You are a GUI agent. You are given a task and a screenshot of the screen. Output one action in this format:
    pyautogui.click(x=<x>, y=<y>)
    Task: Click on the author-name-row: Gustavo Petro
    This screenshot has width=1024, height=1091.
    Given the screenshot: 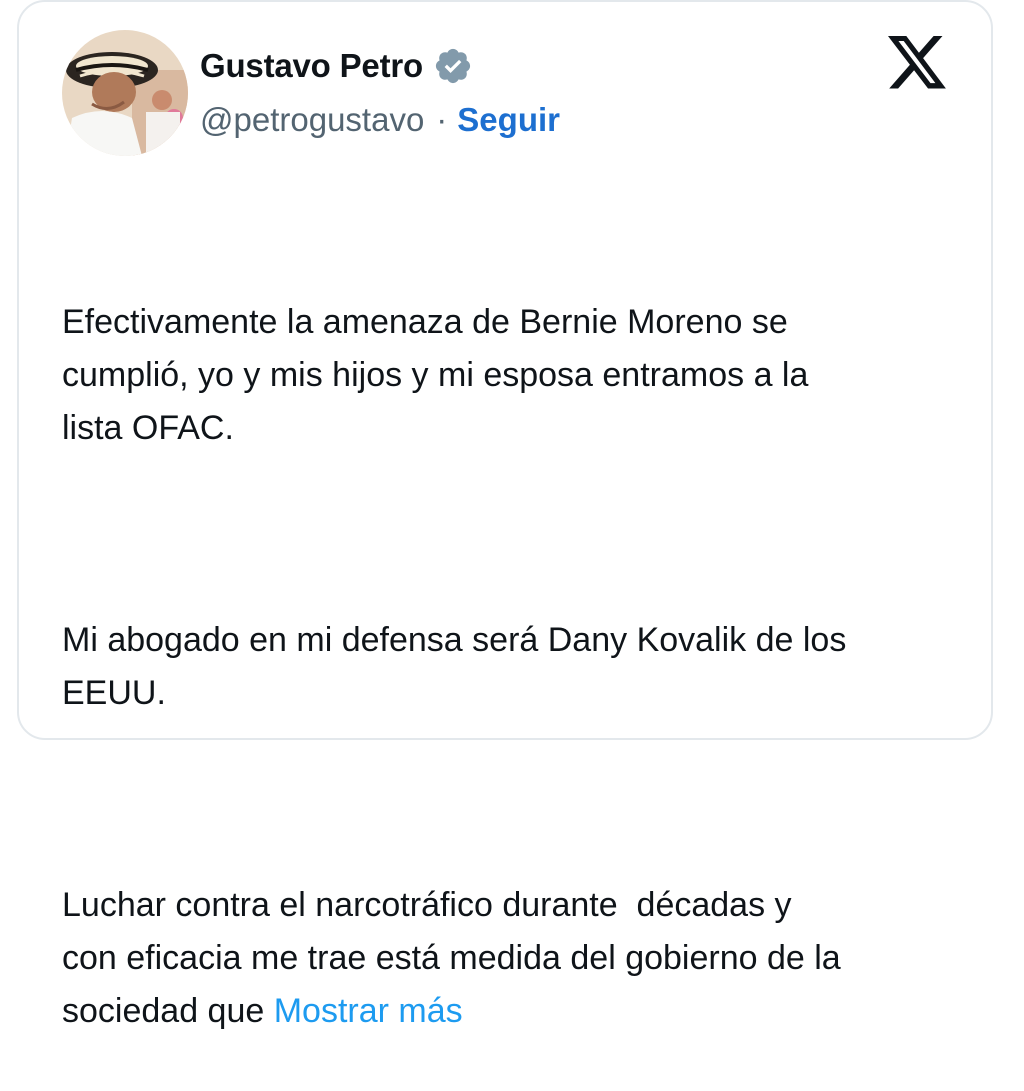 What is the action you would take?
    pyautogui.click(x=336, y=66)
    